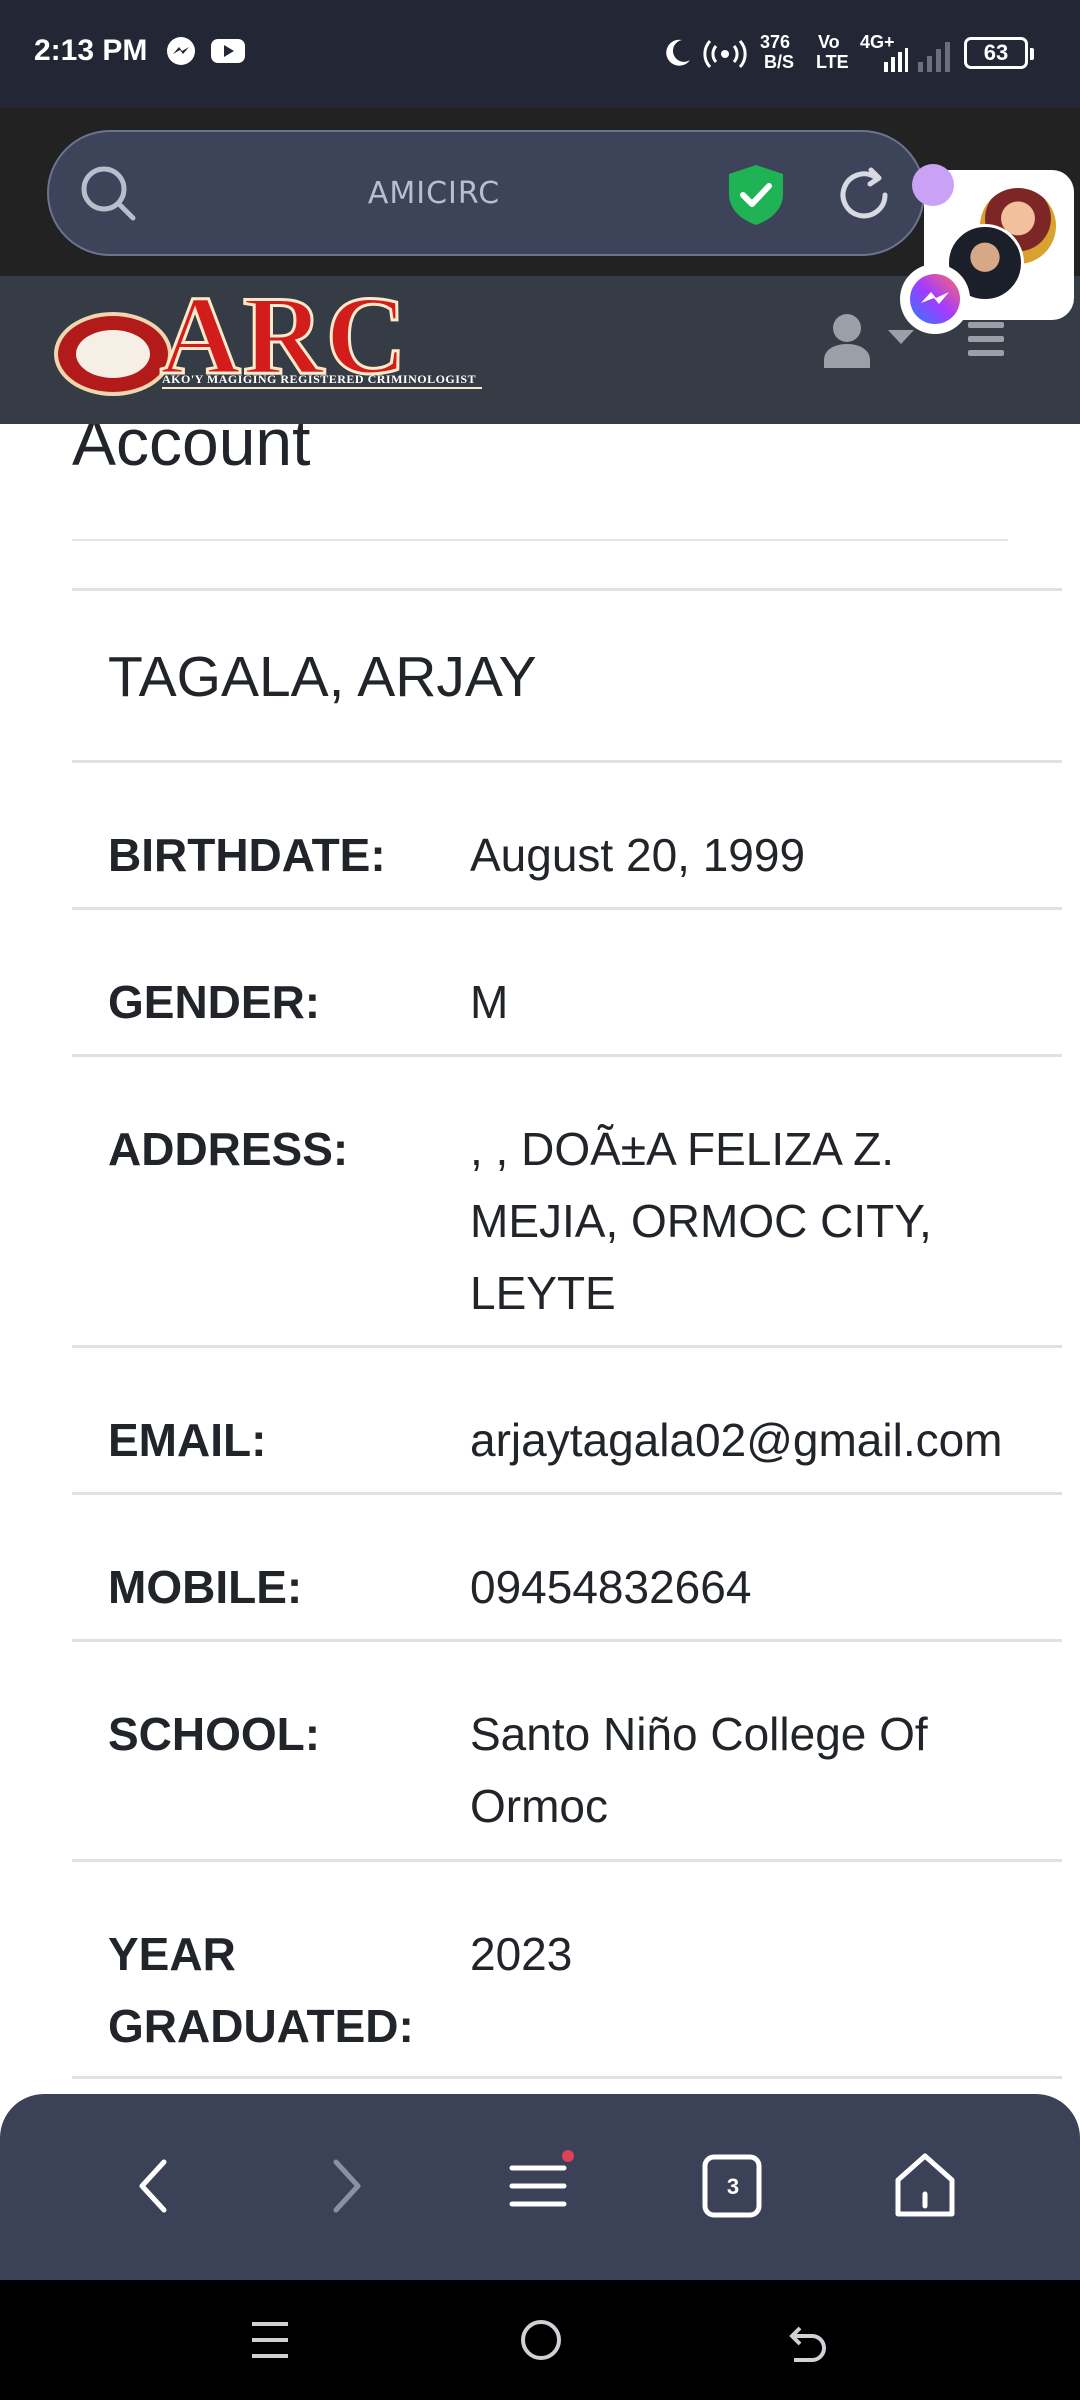 This screenshot has height=2400, width=1080. Describe the element at coordinates (986, 343) in the screenshot. I see `menu-icon` at that location.